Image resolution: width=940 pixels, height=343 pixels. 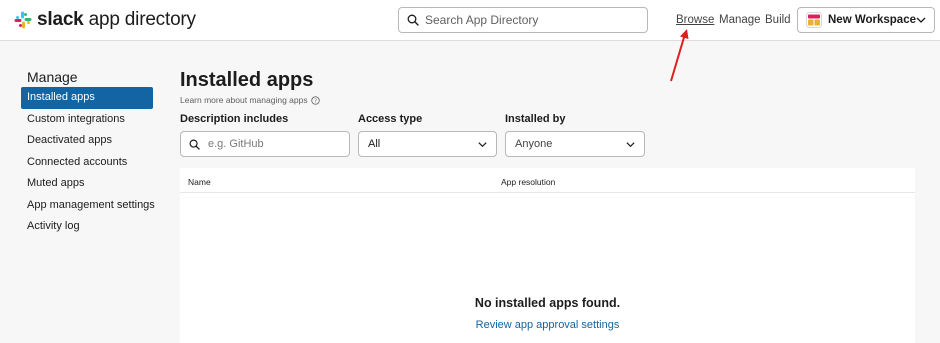 I want to click on empty-state-title: No installed apps found., so click(x=547, y=303).